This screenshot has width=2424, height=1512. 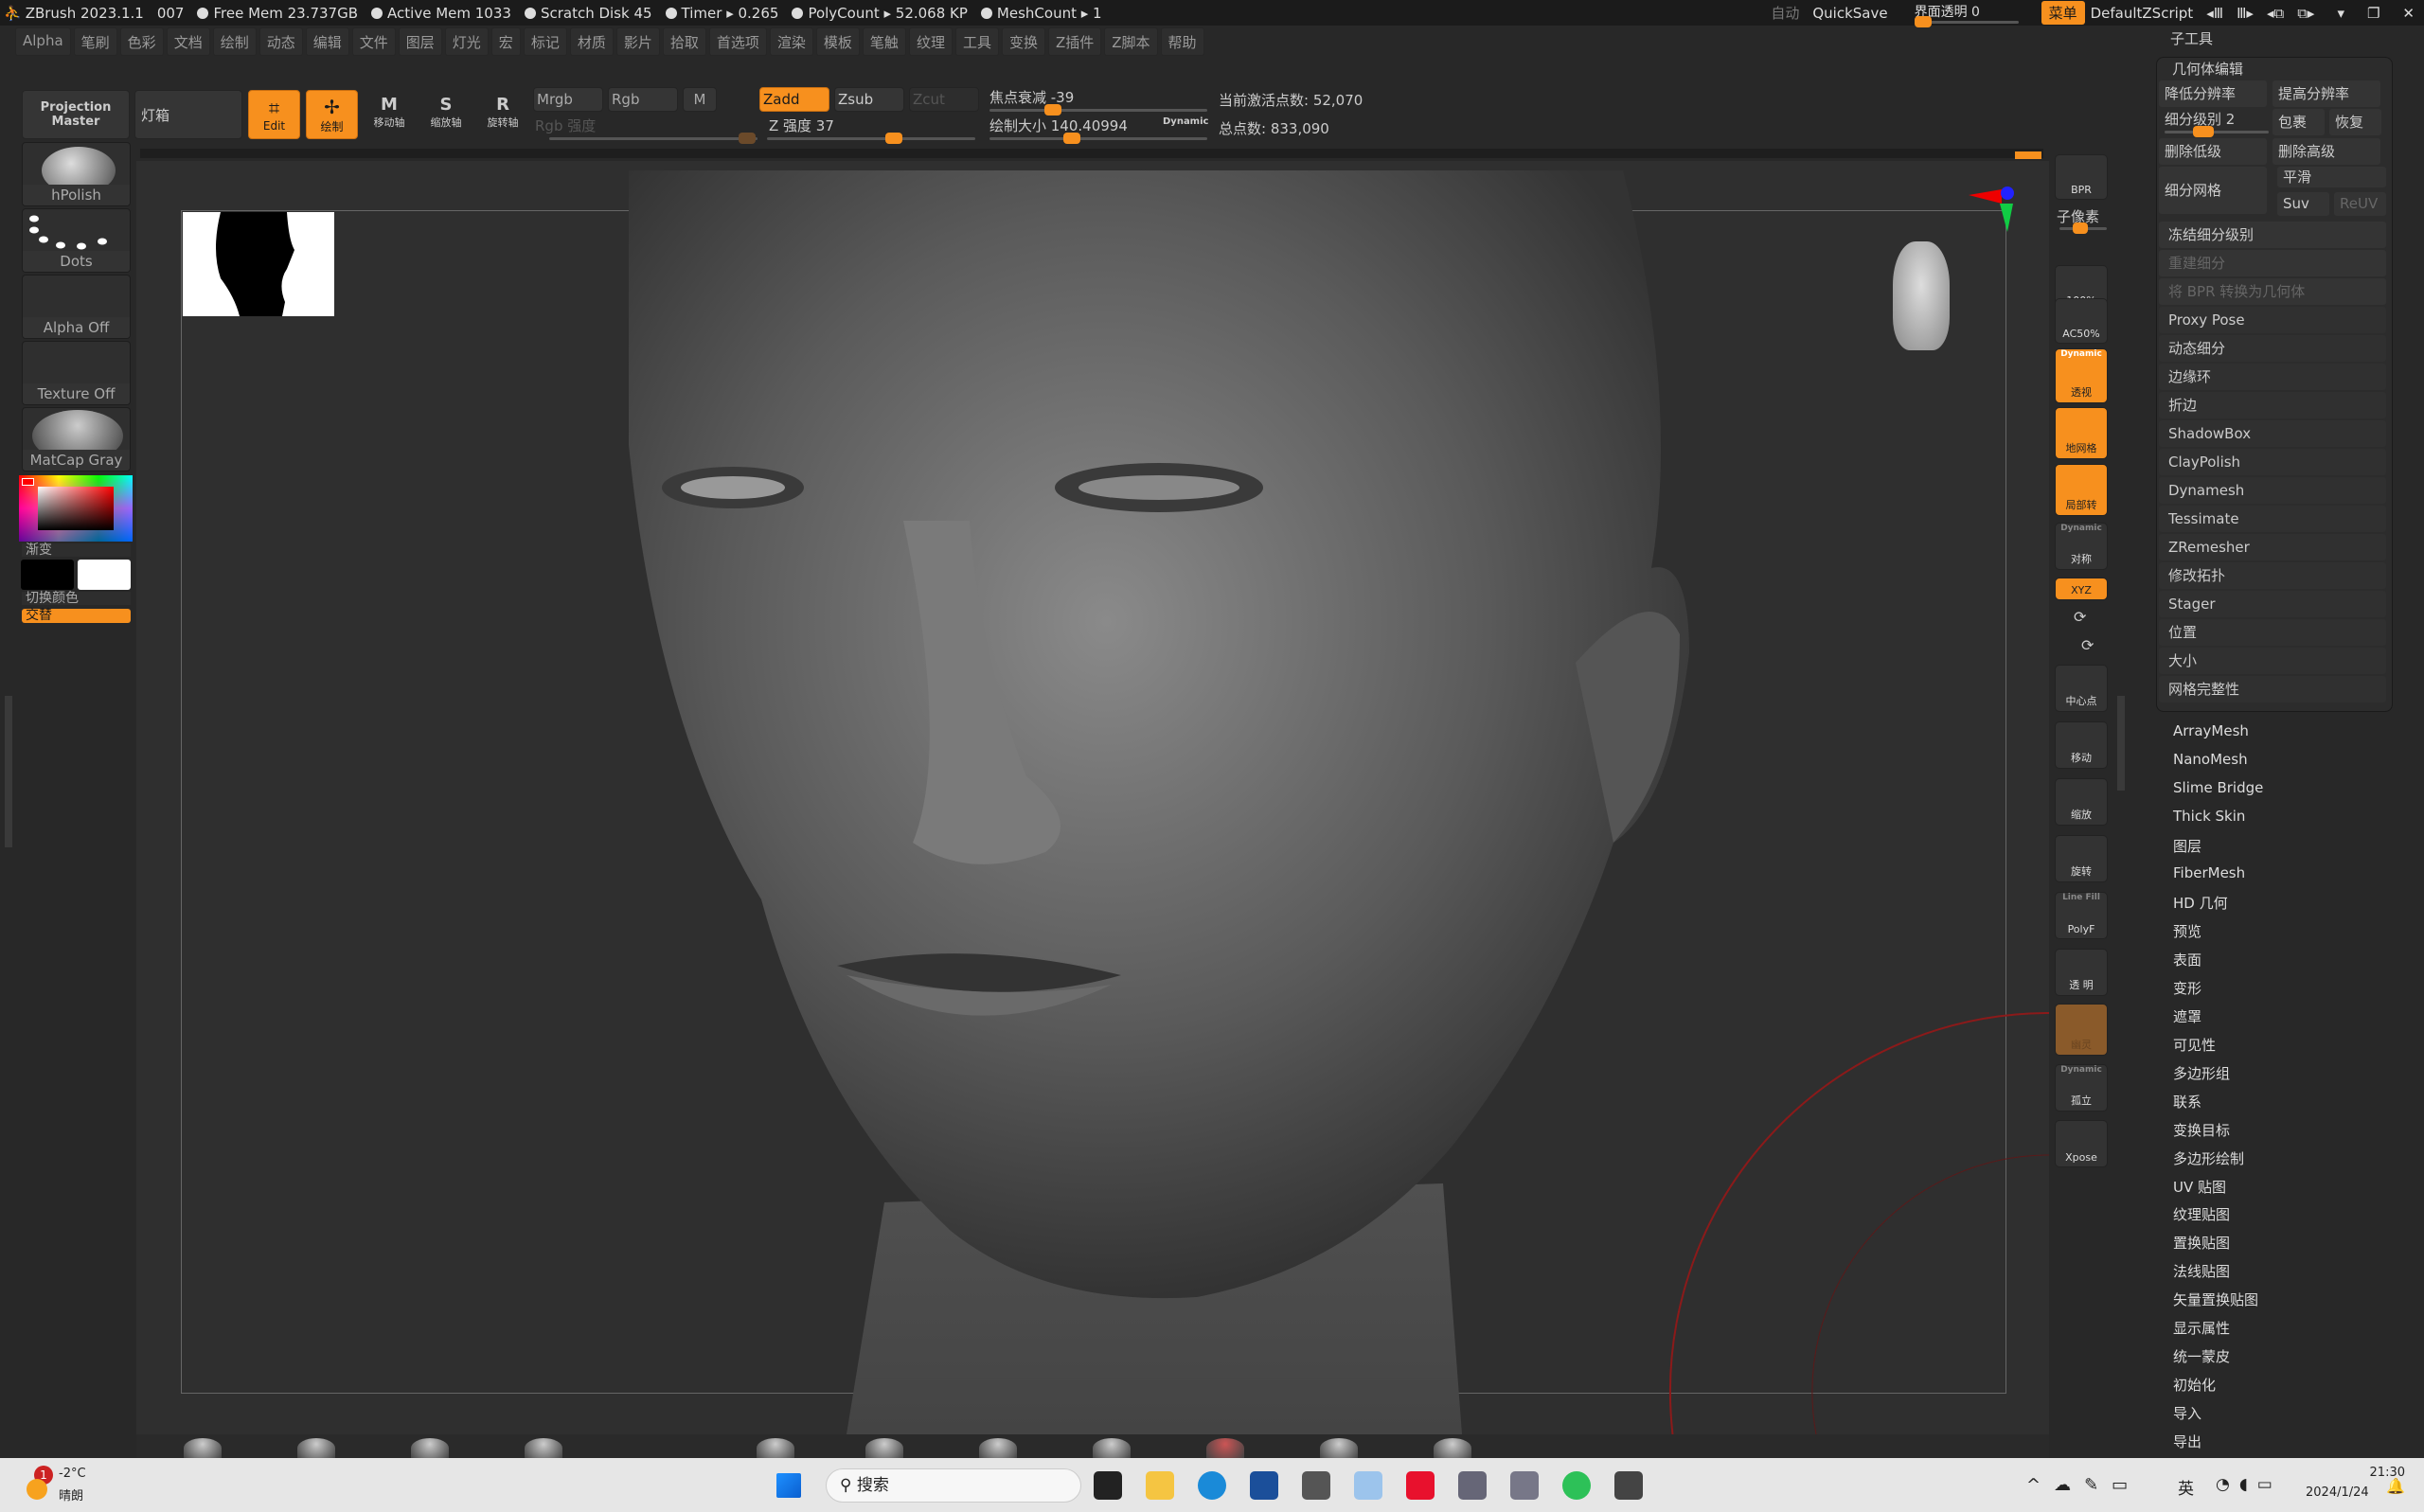 I want to click on tool-section-header: Thick Skin, so click(x=2209, y=816).